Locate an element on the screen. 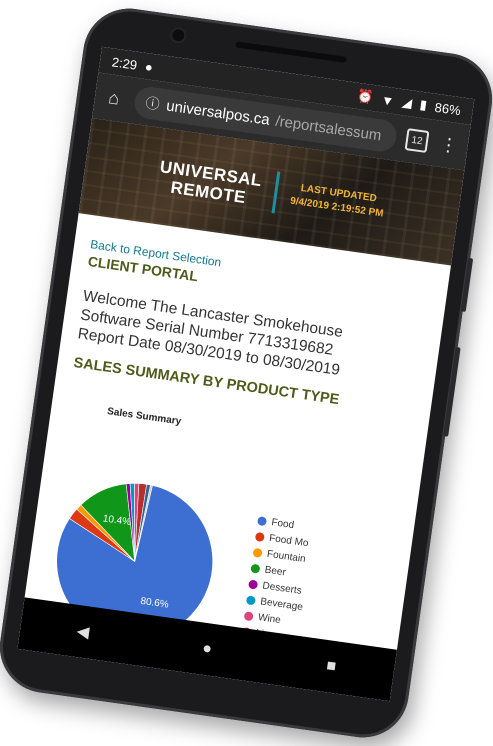 This screenshot has width=493, height=746. legend-label: Wine is located at coordinates (269, 618).